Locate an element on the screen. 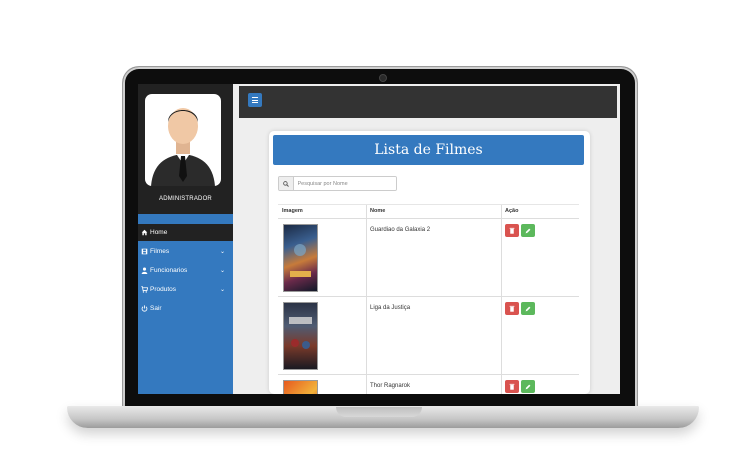 The image size is (750, 476). sidebar-item-produtos: Produtos ⌄ is located at coordinates (185, 289).